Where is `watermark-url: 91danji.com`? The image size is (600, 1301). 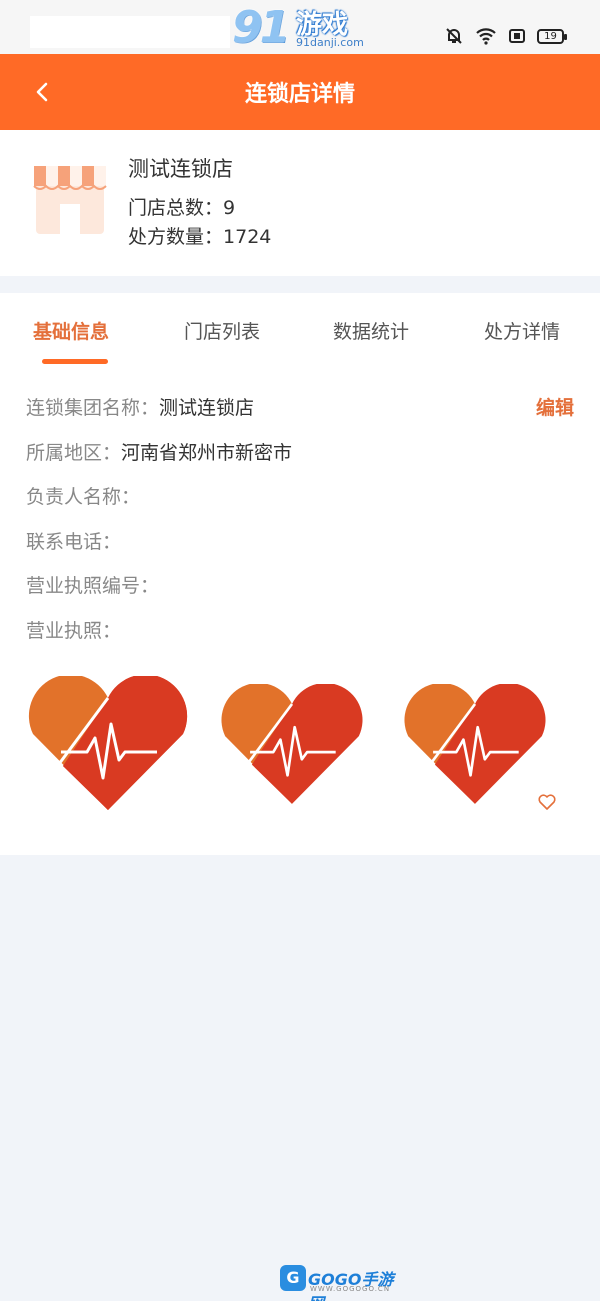
watermark-url: 91danji.com is located at coordinates (330, 42).